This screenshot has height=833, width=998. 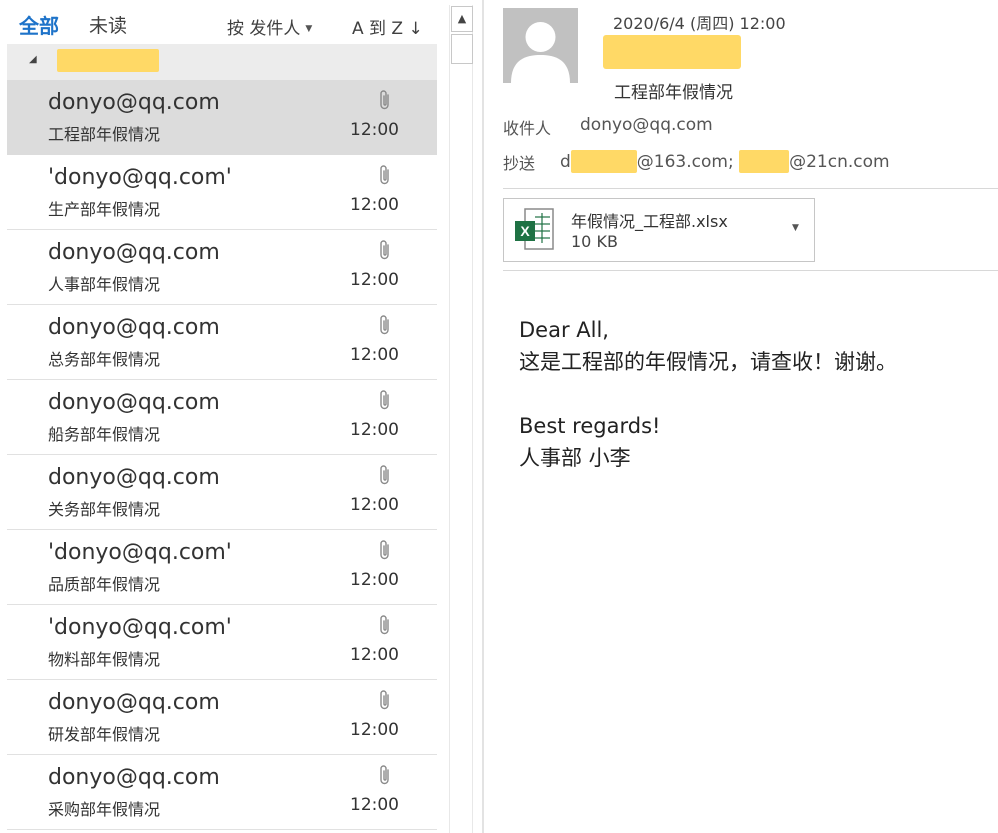 I want to click on mail-list-item: donyo@qq.com 总务部年假情况 12:00, so click(x=222, y=342).